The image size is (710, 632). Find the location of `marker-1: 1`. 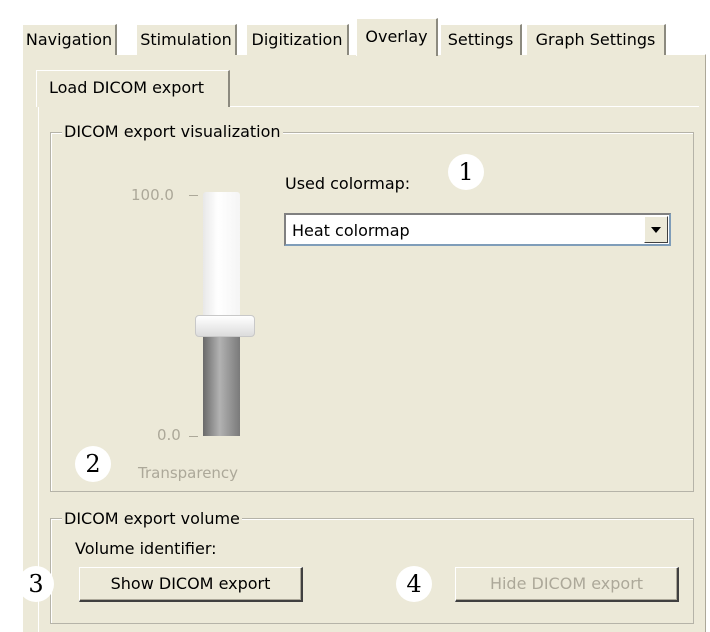

marker-1: 1 is located at coordinates (466, 172).